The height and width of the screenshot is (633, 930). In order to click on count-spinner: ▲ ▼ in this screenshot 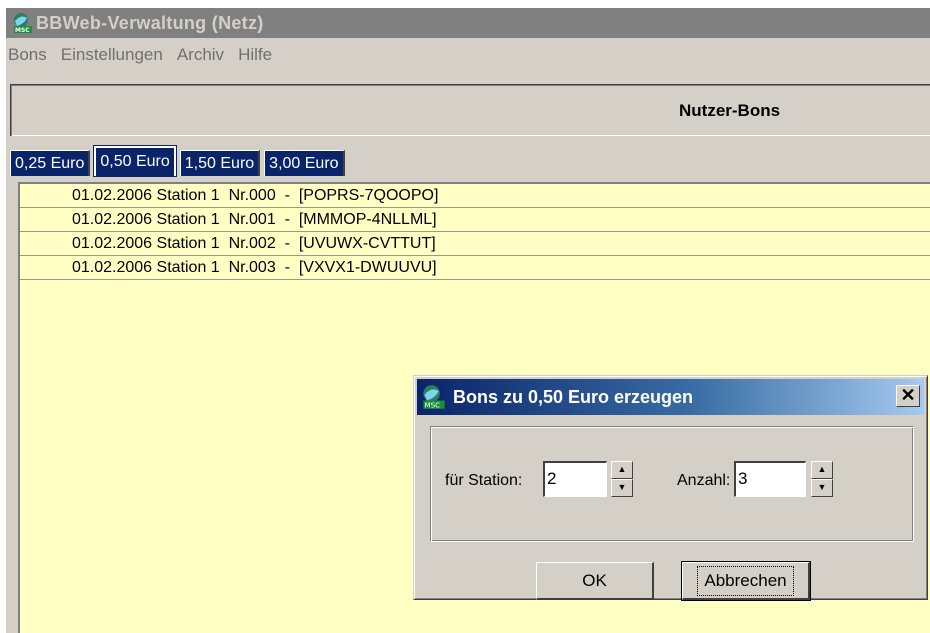, I will do `click(822, 479)`.